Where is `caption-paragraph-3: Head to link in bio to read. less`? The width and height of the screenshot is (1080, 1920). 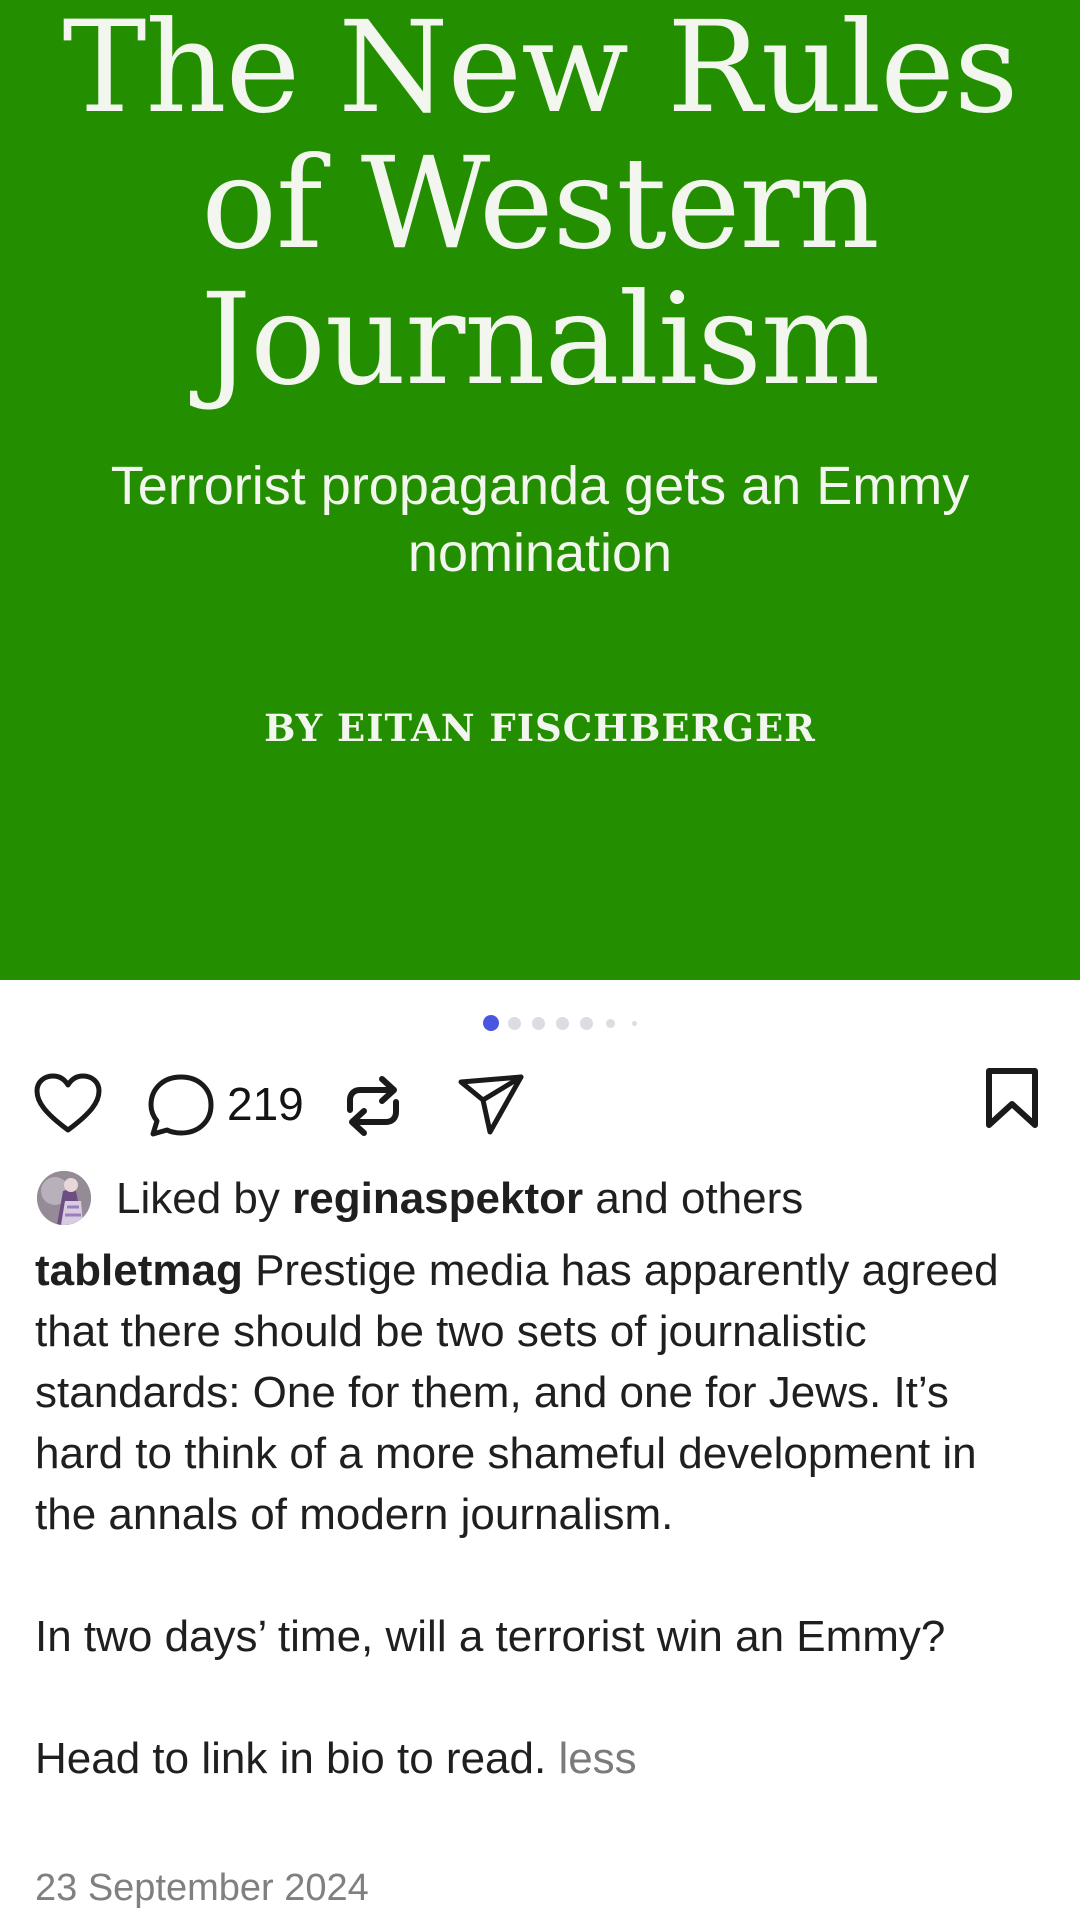 caption-paragraph-3: Head to link in bio to read. less is located at coordinates (540, 1758).